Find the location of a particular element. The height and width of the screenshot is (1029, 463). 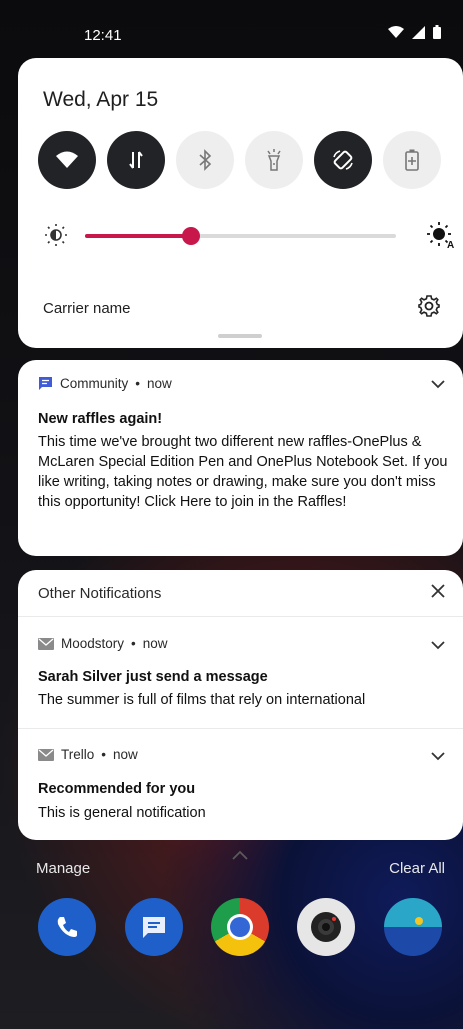

brightness-low-icon is located at coordinates (56, 235).